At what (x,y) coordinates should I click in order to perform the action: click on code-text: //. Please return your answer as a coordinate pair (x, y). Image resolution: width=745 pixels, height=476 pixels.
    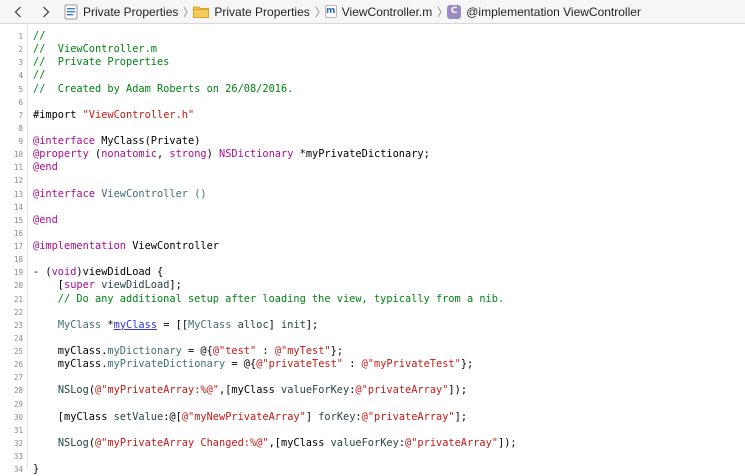
    Looking at the image, I should click on (39, 36).